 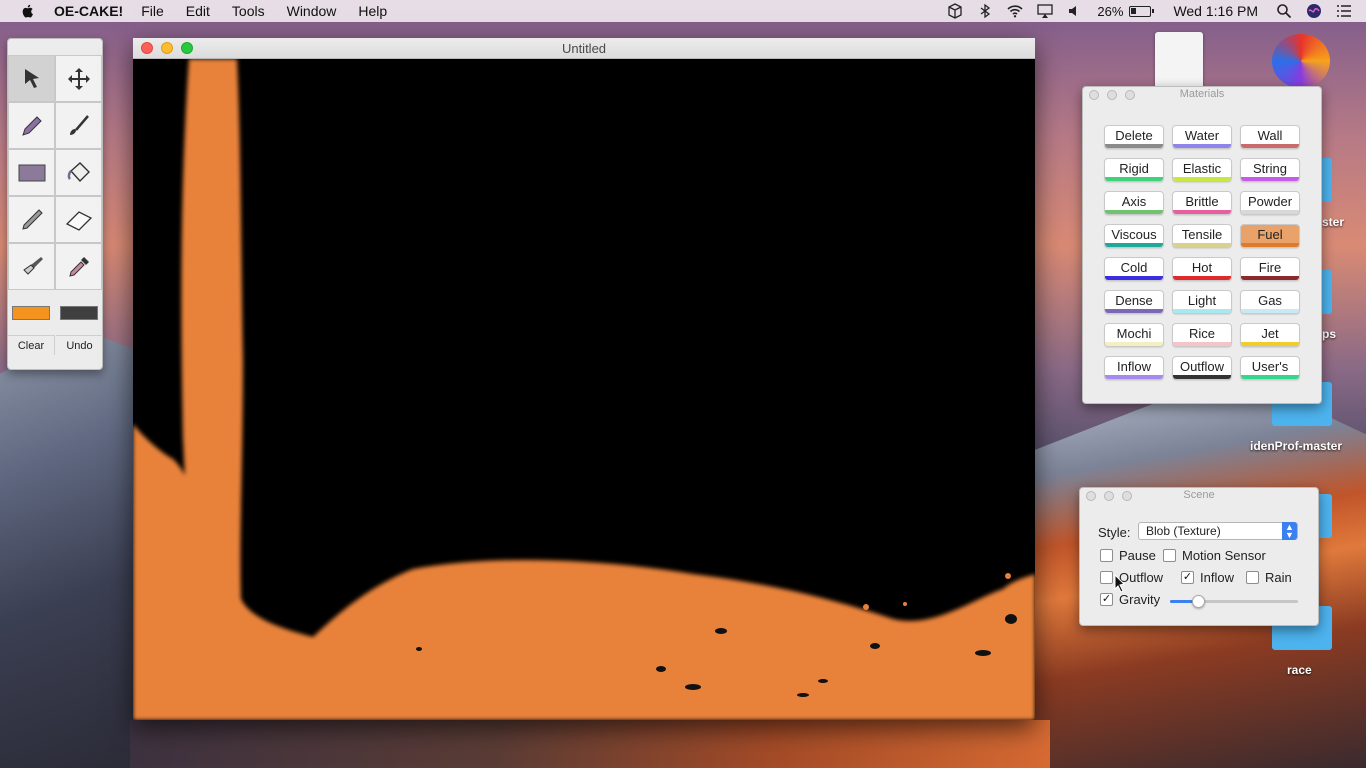 What do you see at coordinates (1183, 531) in the screenshot?
I see `style-value: Blob (Texture)` at bounding box center [1183, 531].